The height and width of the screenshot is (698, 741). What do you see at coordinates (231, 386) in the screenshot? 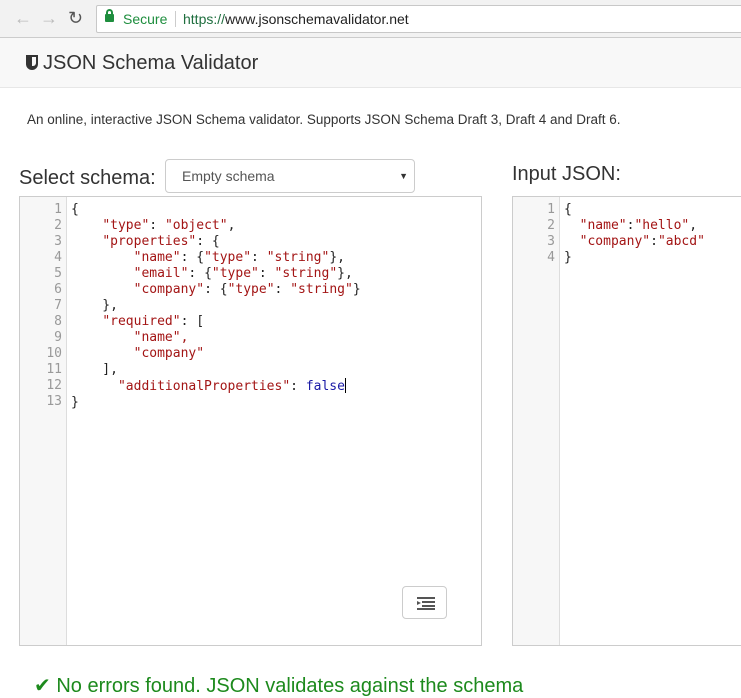
I see `code-line: "additionalProperties": false` at bounding box center [231, 386].